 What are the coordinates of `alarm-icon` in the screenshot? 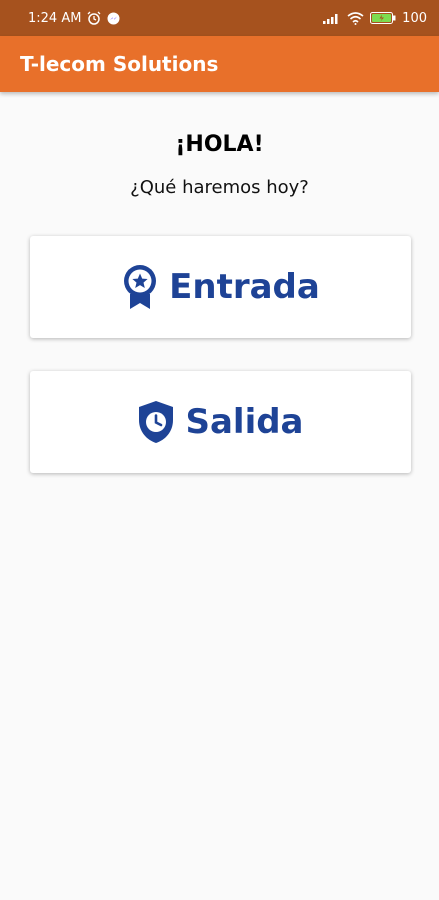 It's located at (94, 18).